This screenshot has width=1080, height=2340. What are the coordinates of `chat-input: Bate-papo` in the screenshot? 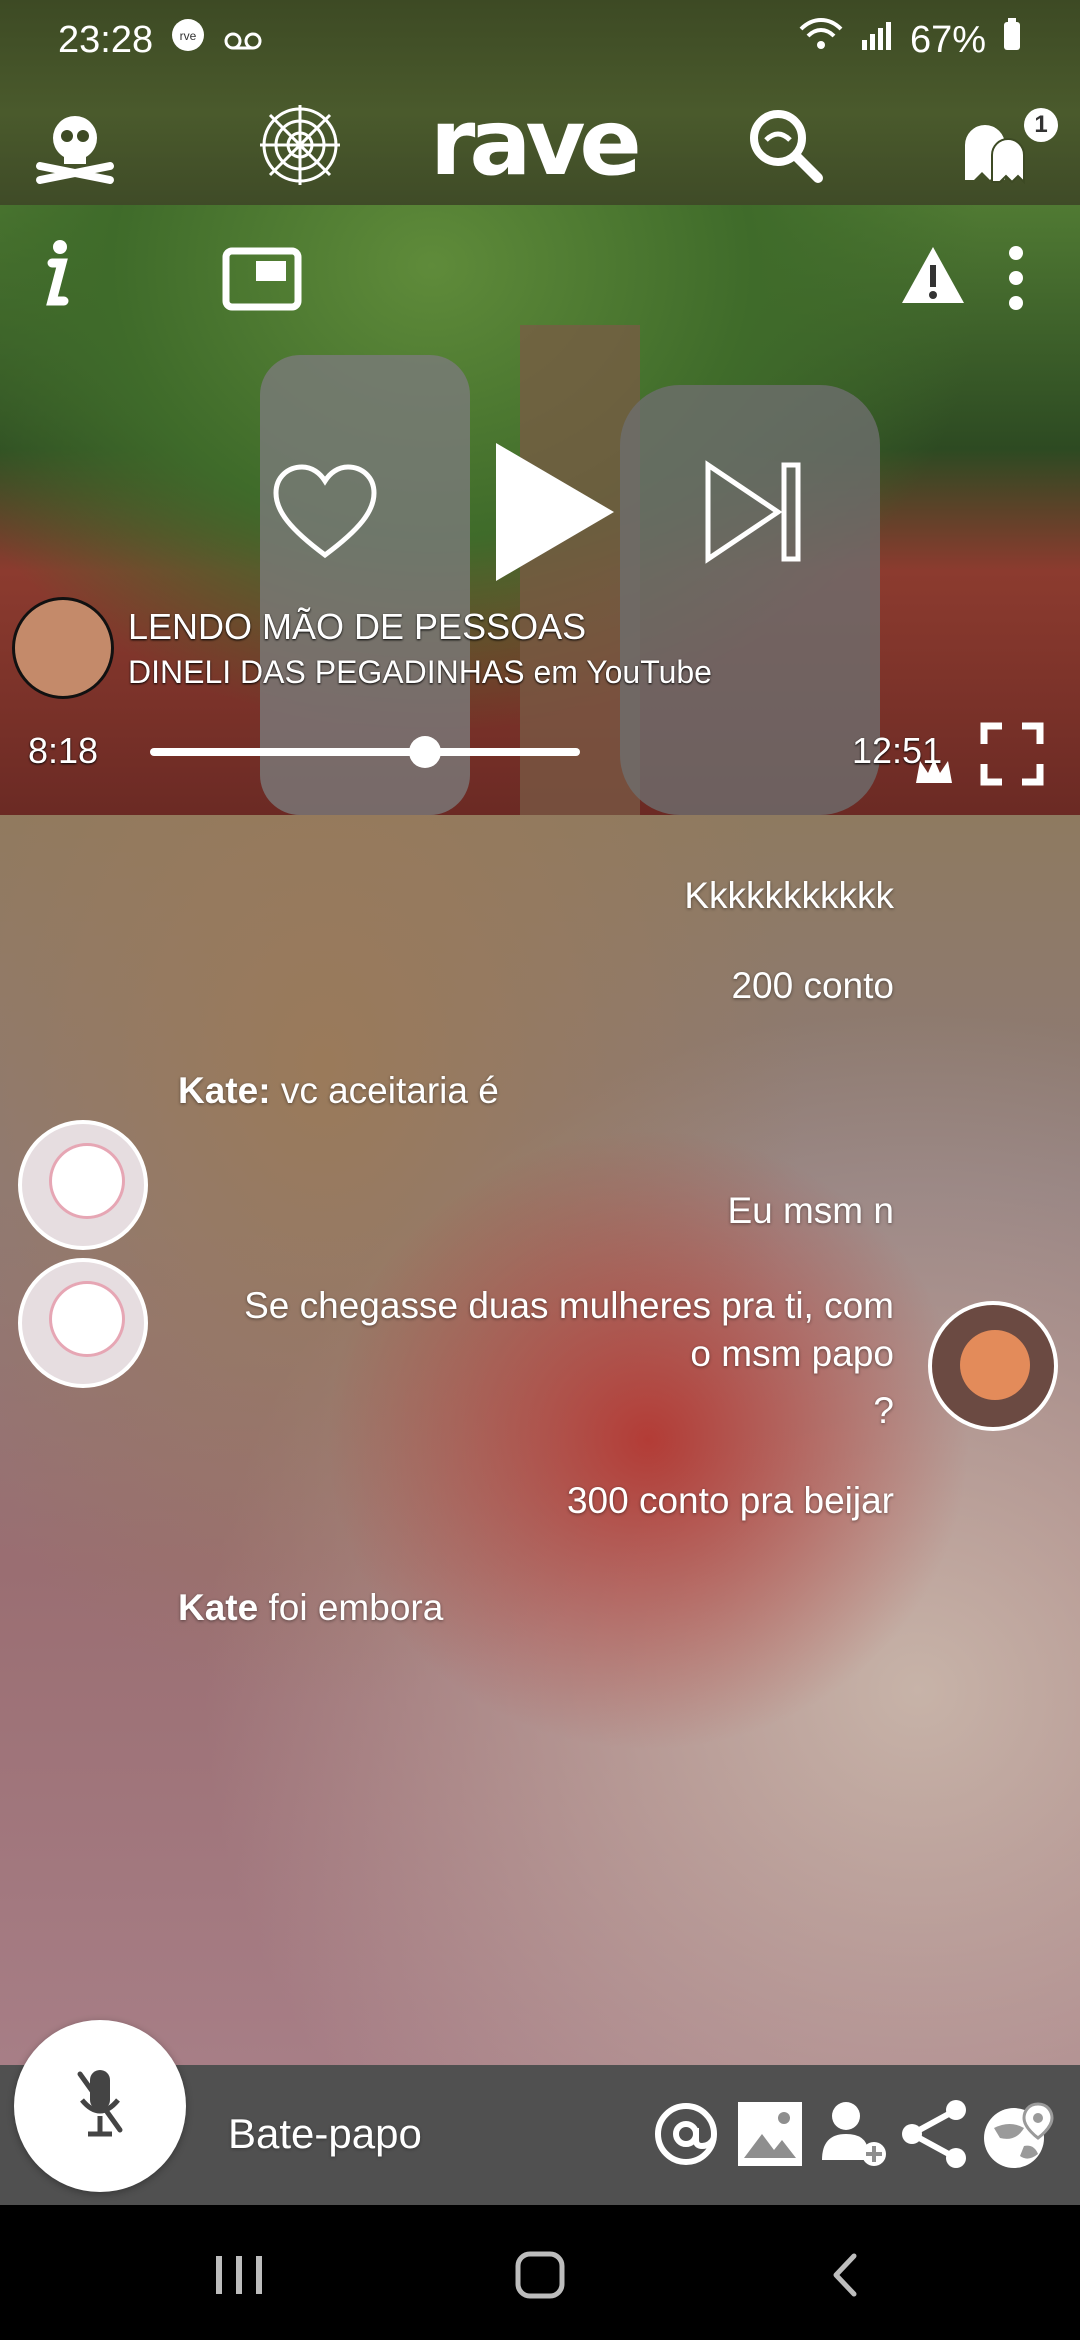 It's located at (325, 2134).